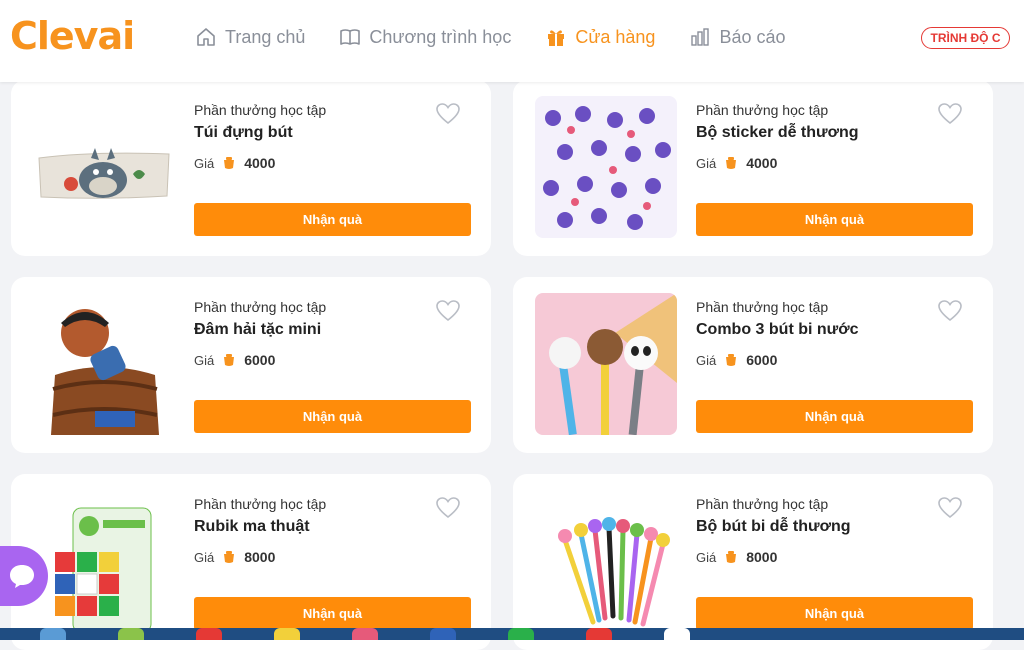 This screenshot has width=1024, height=650. Describe the element at coordinates (72, 36) in the screenshot. I see `clevai-logo: Clevai` at that location.